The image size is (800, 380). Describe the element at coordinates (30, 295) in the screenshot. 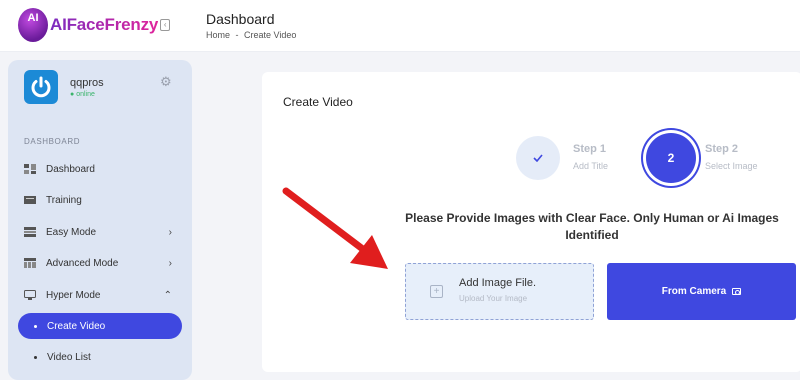

I see `hyper-mode-icon` at that location.